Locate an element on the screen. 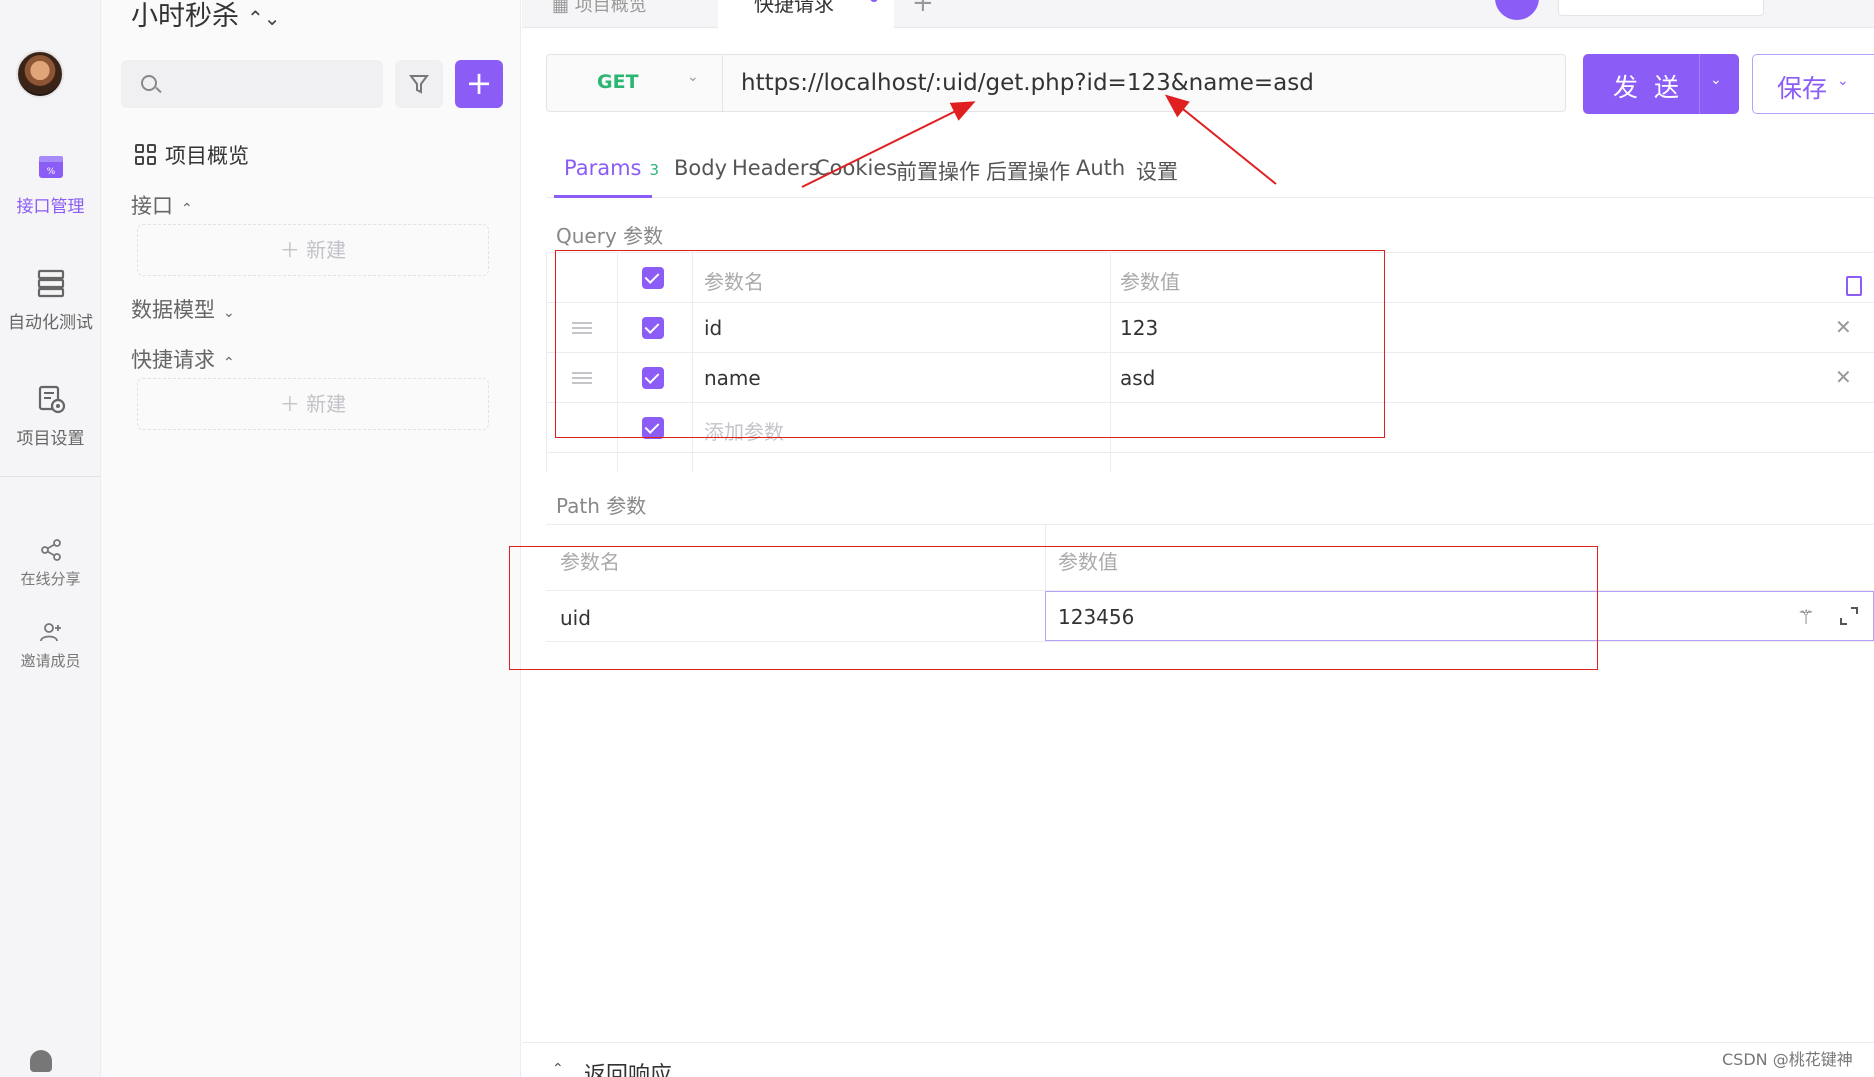 The image size is (1874, 1077). method-select: GET ⌄ is located at coordinates (635, 83).